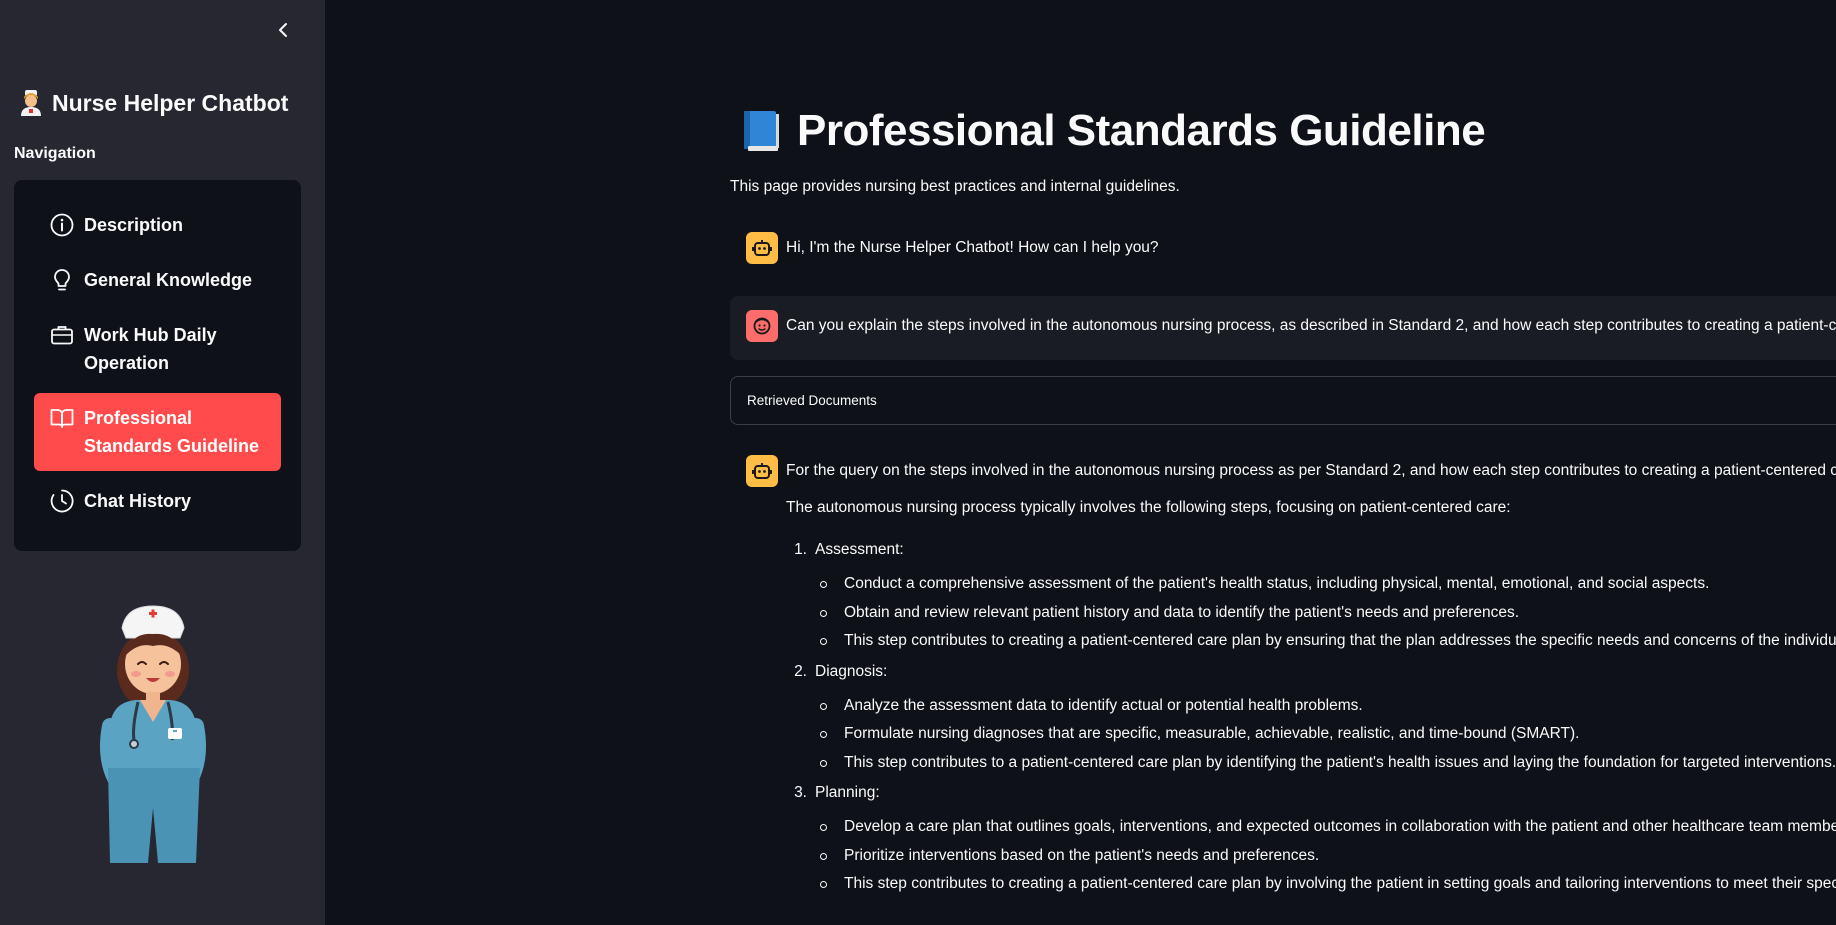 This screenshot has width=1836, height=925. What do you see at coordinates (812, 400) in the screenshot?
I see `expander-label: Retrieved Documents` at bounding box center [812, 400].